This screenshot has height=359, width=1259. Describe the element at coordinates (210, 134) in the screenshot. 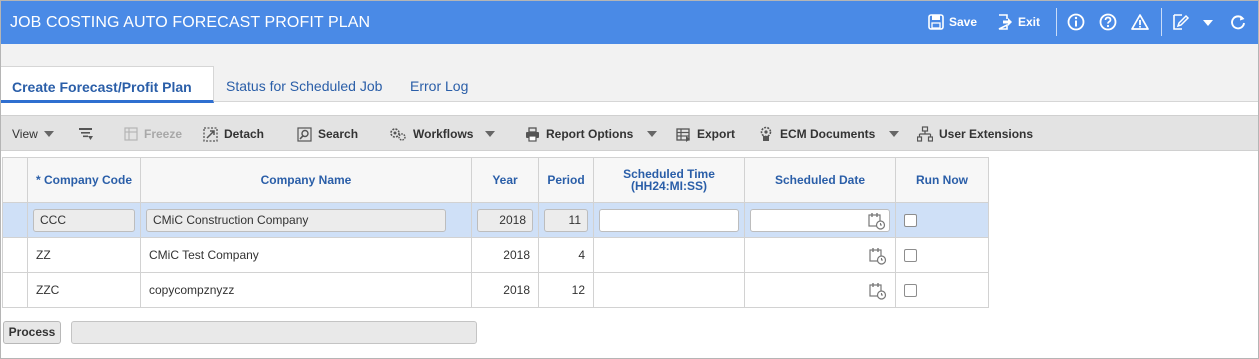

I see `detach-icon` at that location.